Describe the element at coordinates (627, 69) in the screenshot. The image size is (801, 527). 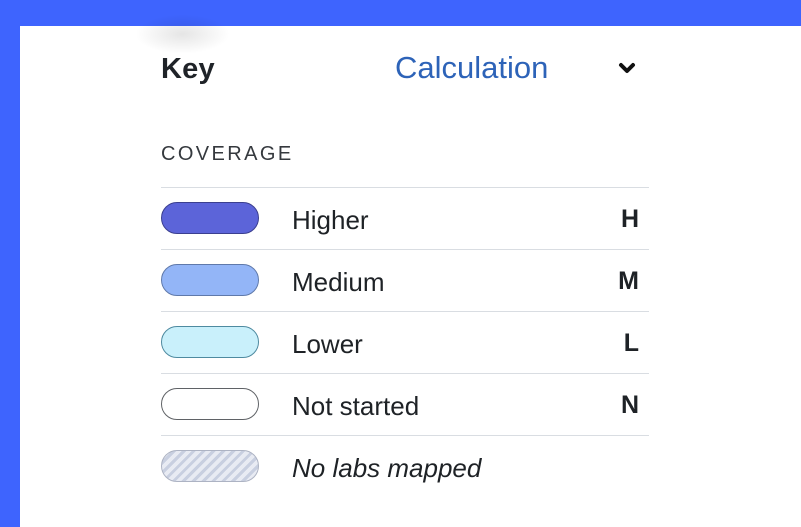
I see `chevron-down-icon` at that location.